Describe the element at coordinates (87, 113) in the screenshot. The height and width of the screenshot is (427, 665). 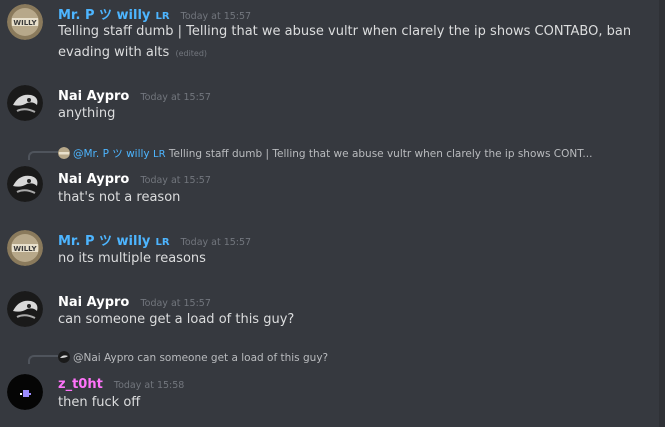
I see `message-text: anything` at that location.